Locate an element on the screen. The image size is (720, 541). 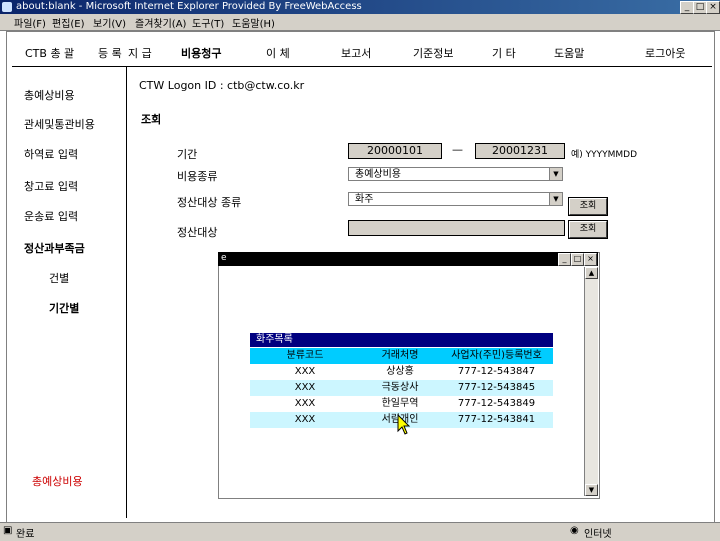
cost-type-select: 총예상비용 ▼ is located at coordinates (455, 174).